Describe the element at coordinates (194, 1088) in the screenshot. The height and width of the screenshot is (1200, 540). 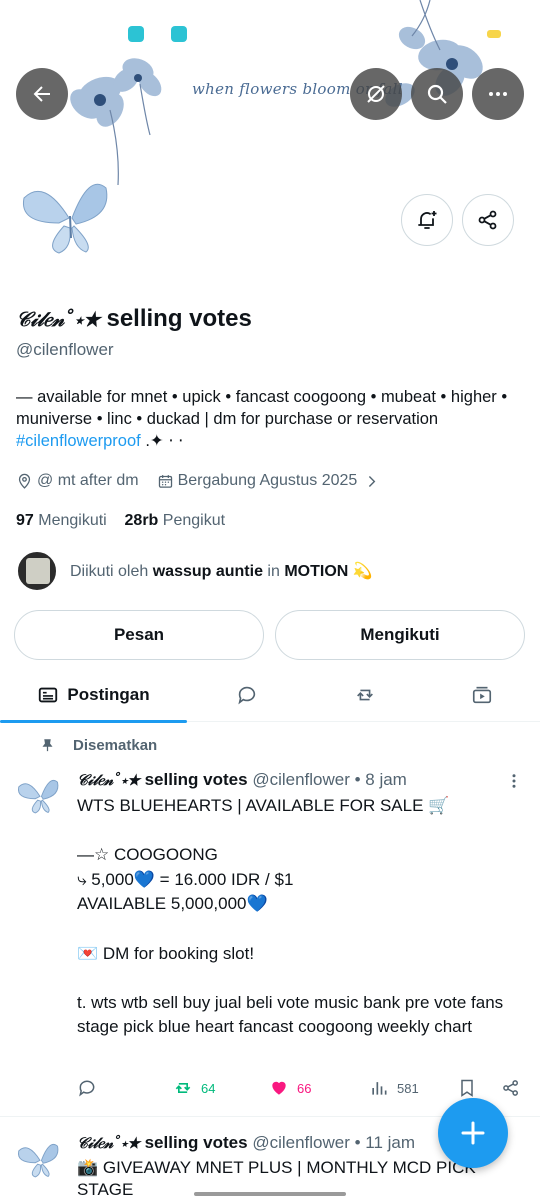
I see `retweet-button: 64` at that location.